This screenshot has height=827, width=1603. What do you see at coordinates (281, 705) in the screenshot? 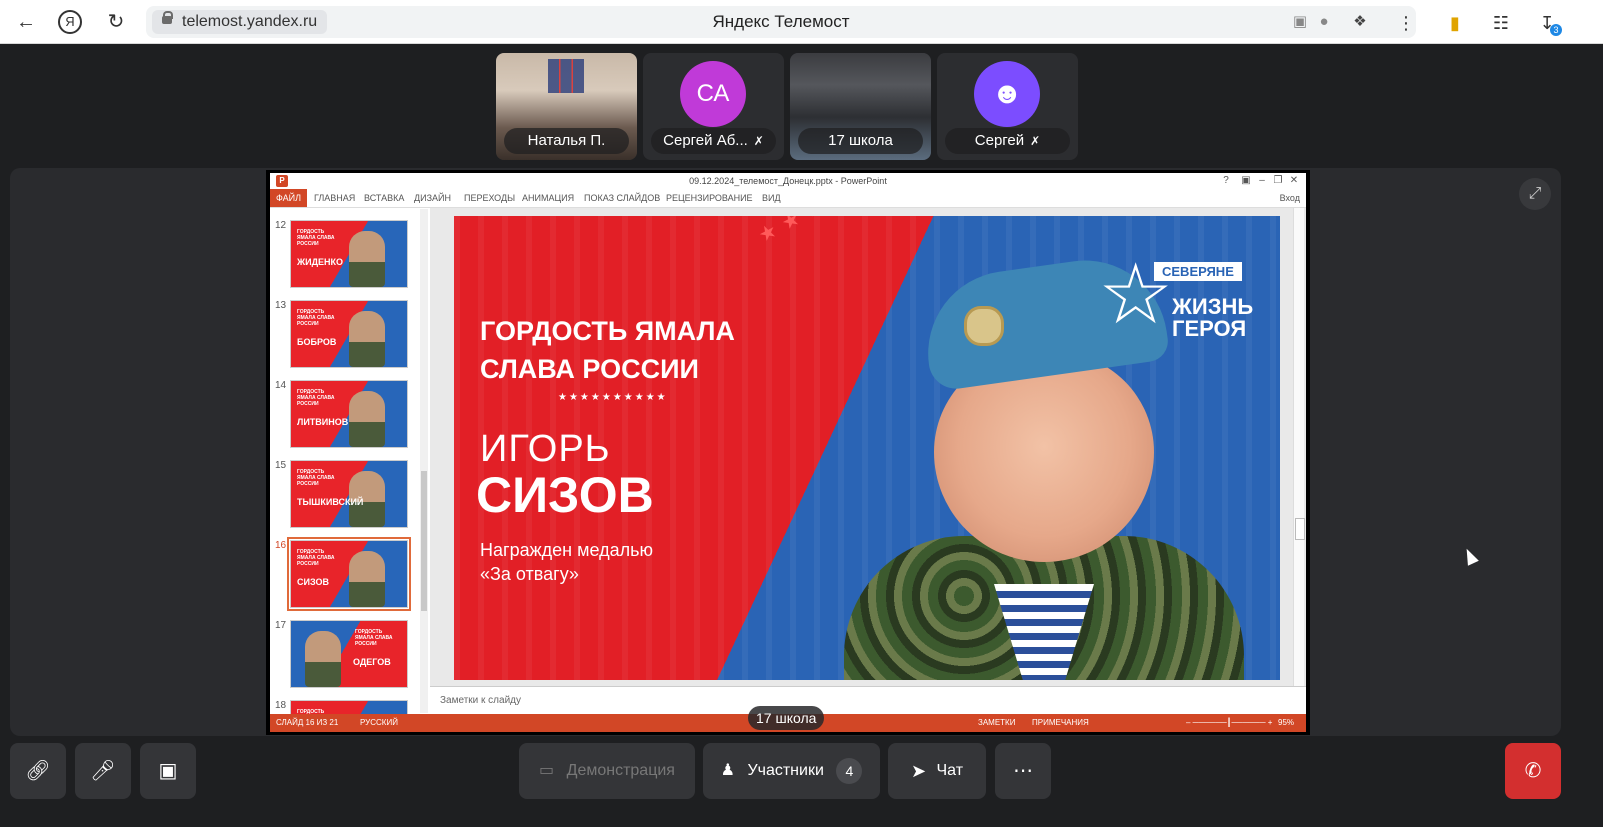
I see `thumb-number: 18` at bounding box center [281, 705].